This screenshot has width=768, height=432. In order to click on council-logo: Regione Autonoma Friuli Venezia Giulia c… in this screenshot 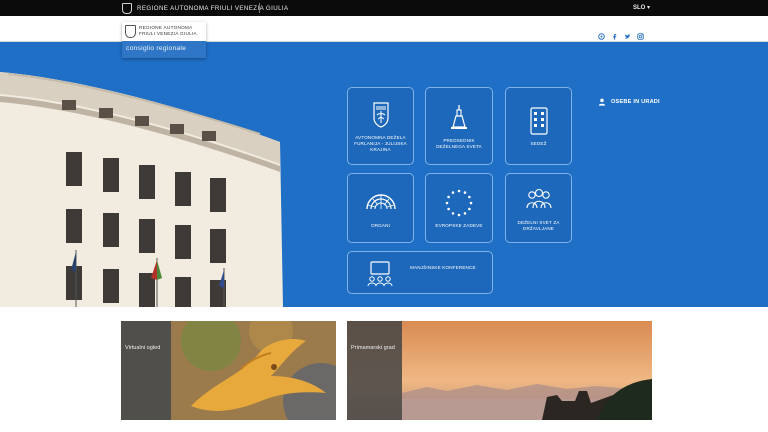, I will do `click(164, 40)`.